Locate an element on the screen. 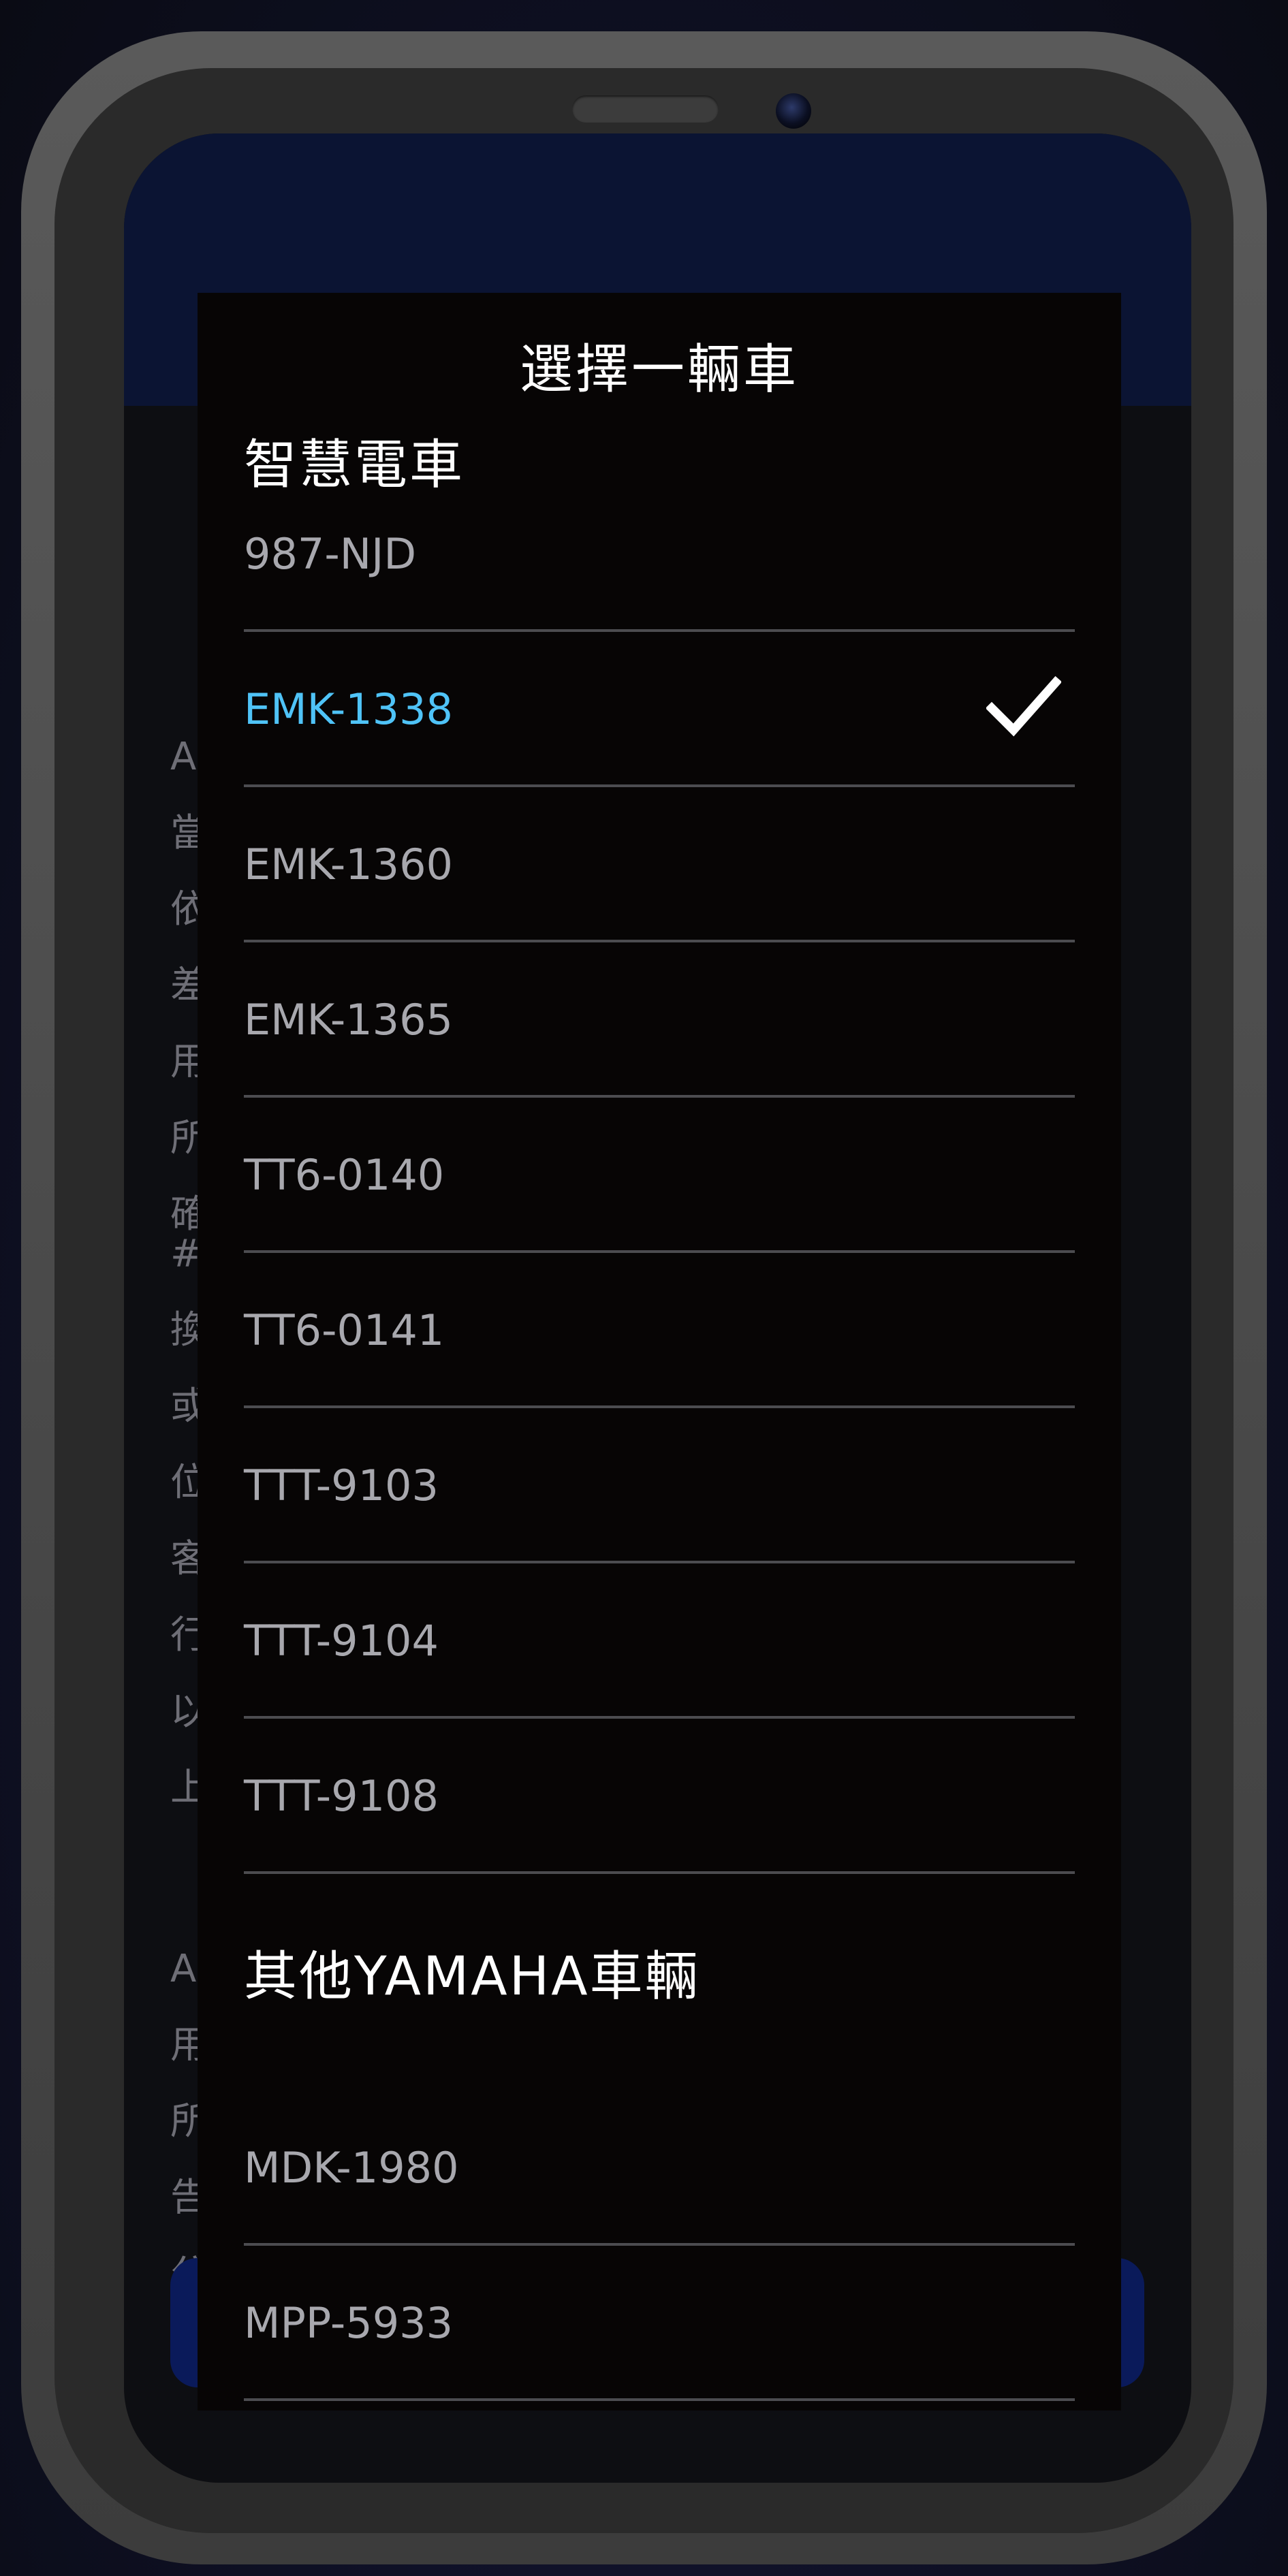 This screenshot has height=2576, width=1288. vehicle-plate-label: TTT-9108 is located at coordinates (341, 1796).